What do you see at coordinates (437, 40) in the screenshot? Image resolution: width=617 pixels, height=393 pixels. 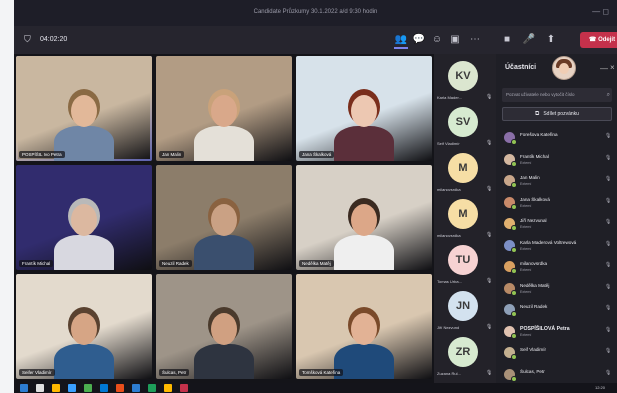 I see `reactions-icon: ☺` at bounding box center [437, 40].